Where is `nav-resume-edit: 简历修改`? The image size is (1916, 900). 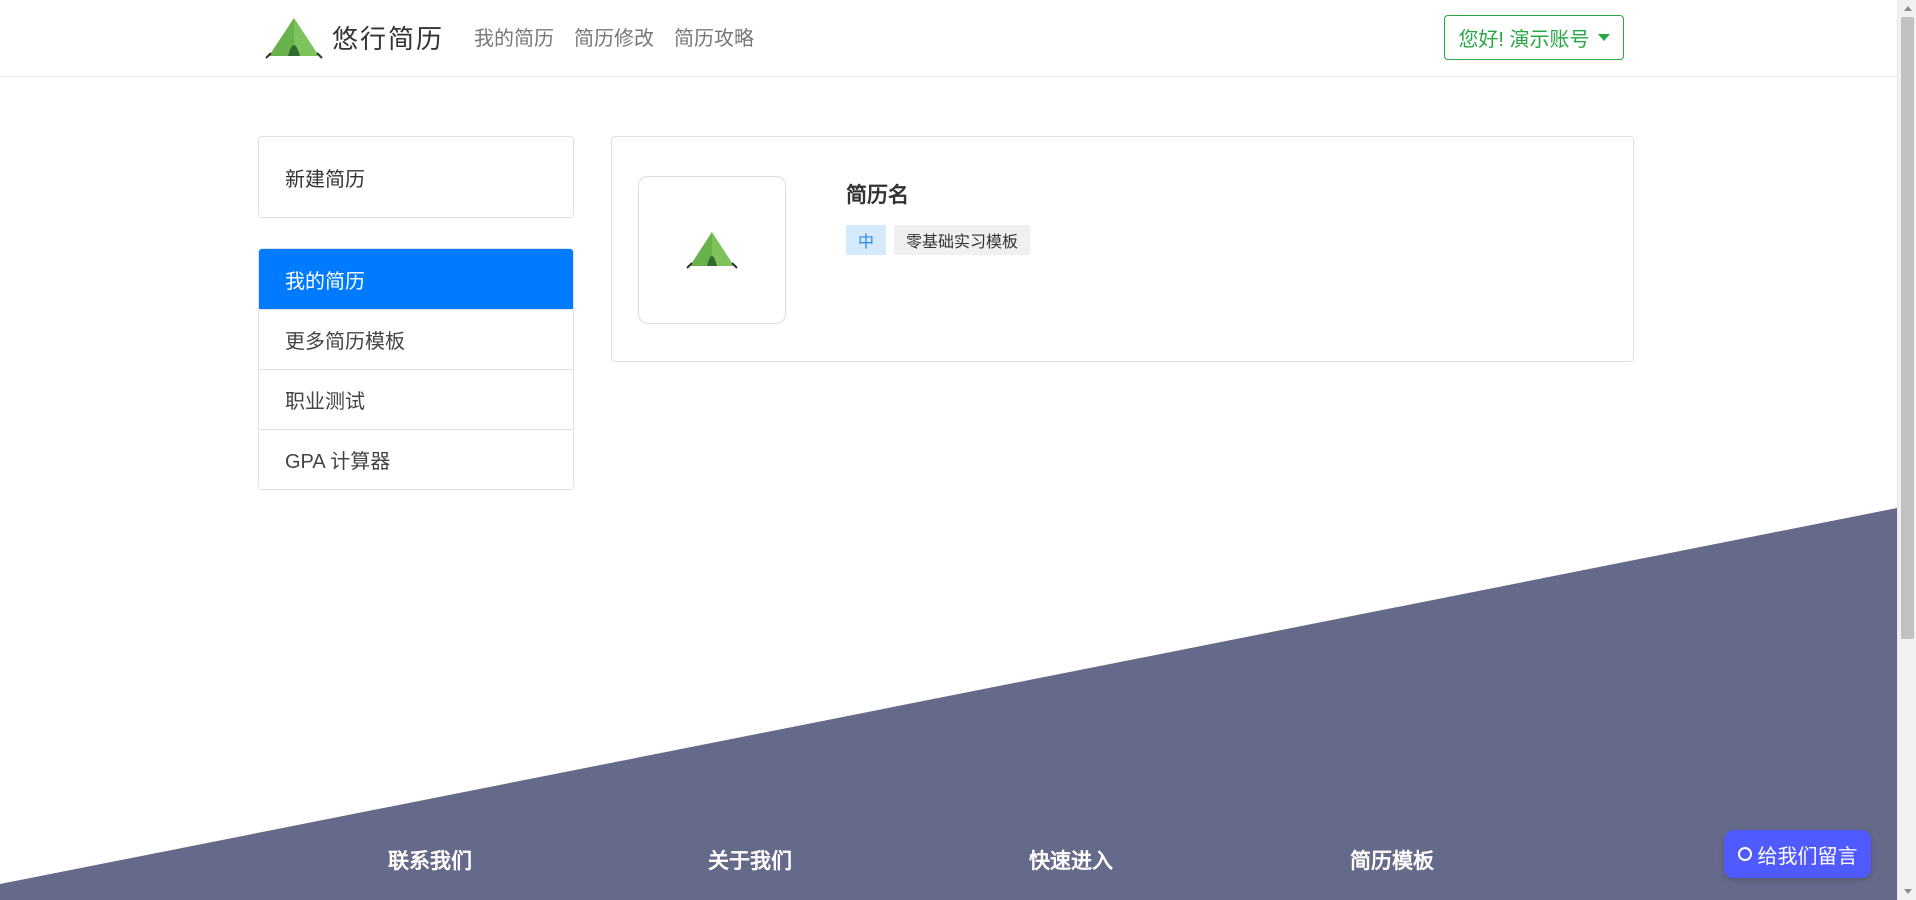
nav-resume-edit: 简历修改 is located at coordinates (614, 36).